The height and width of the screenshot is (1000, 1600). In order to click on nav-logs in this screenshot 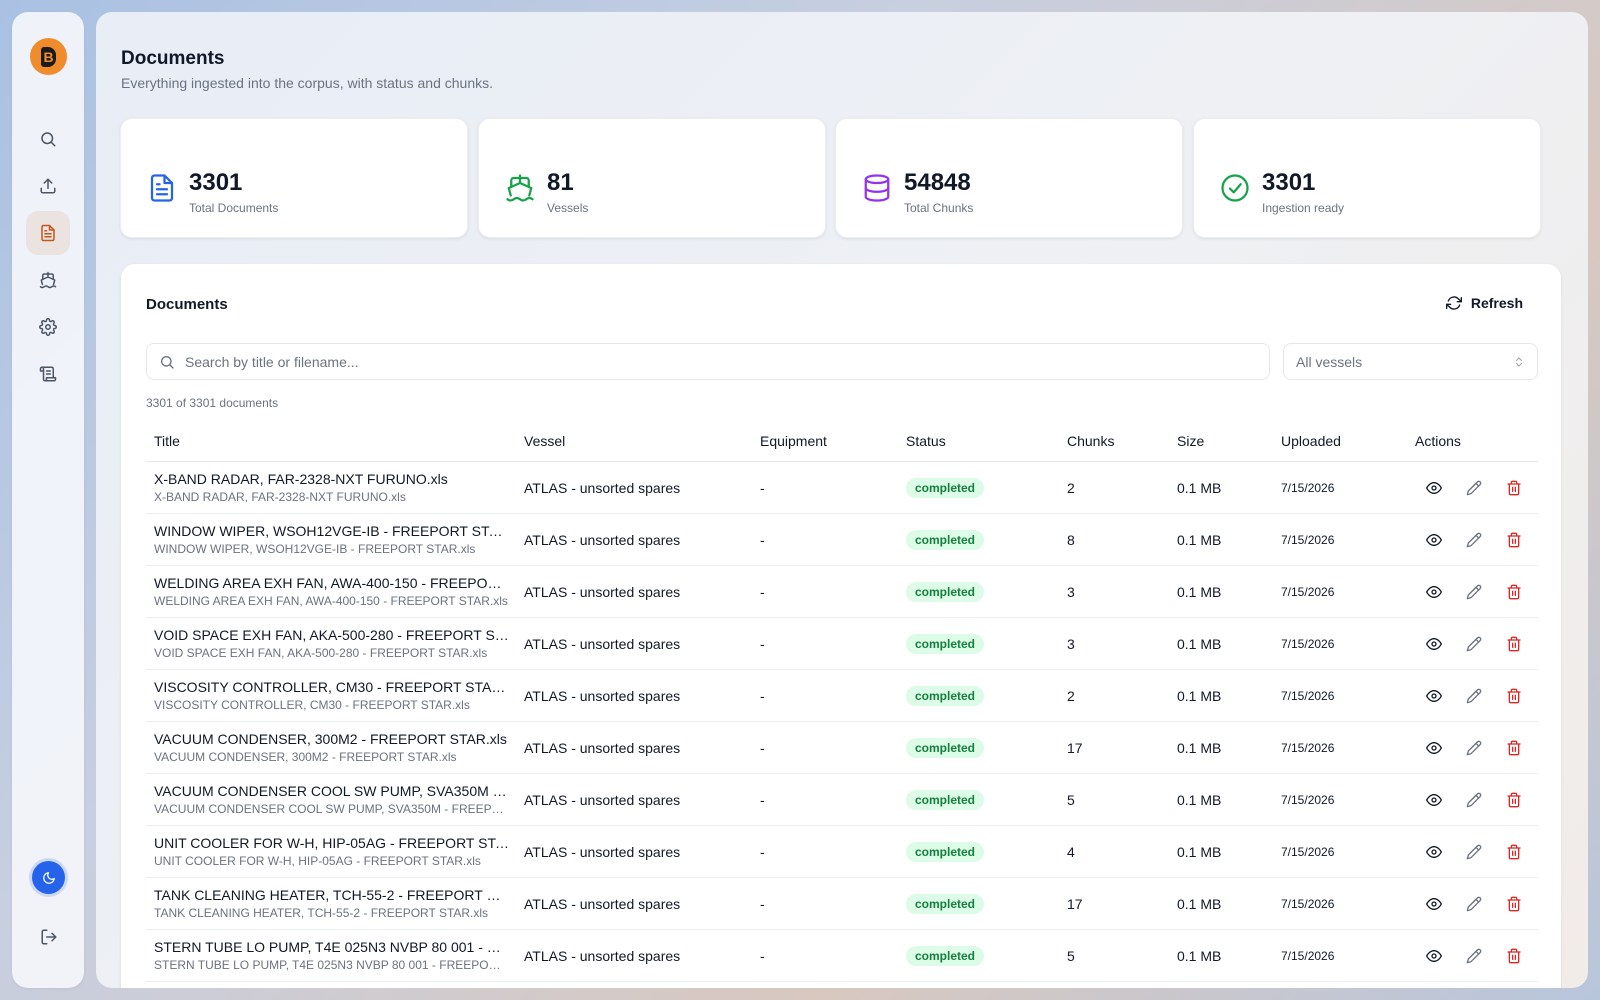, I will do `click(48, 374)`.